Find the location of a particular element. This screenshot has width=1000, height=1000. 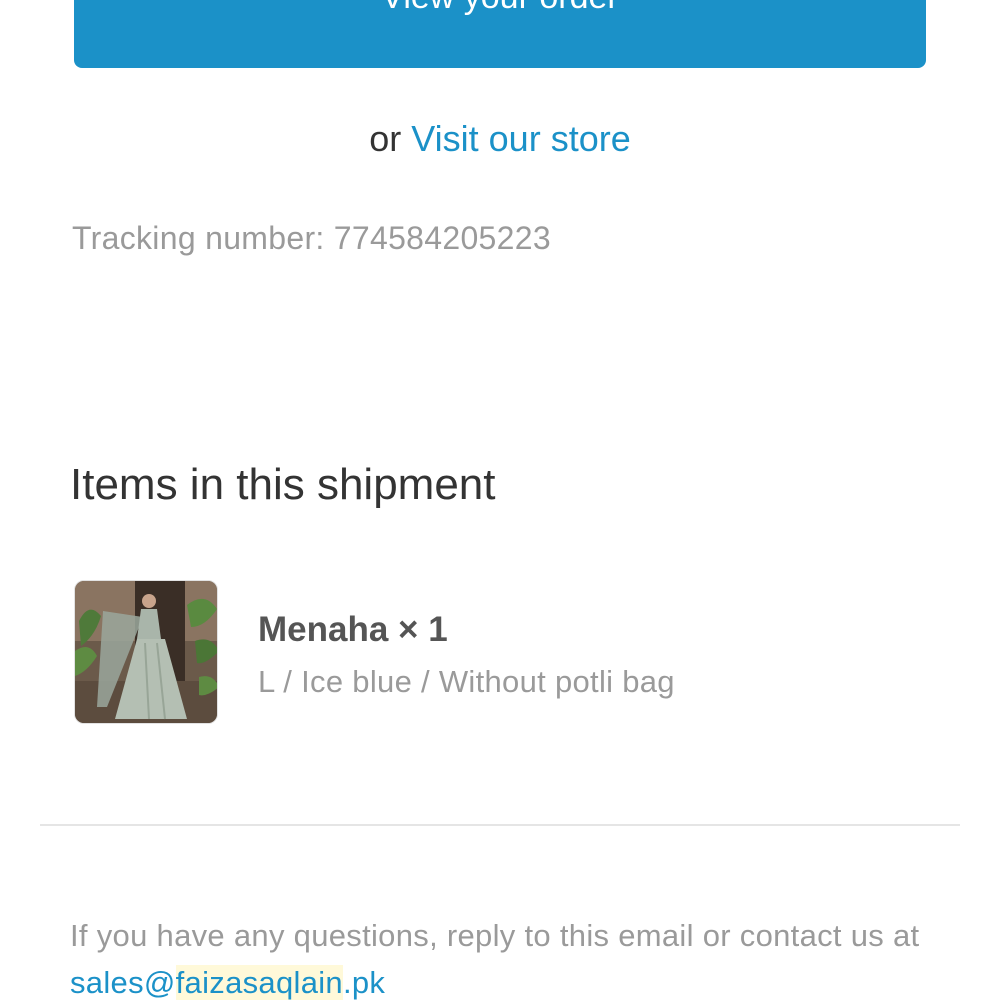

visit-store-link: Visit our store is located at coordinates (520, 138).